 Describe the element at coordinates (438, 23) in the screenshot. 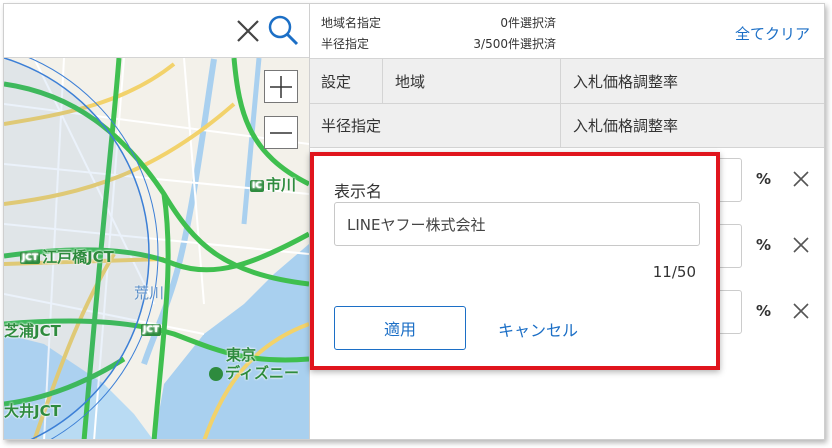

I see `region-summary: 地域名指定 0件選択済` at that location.